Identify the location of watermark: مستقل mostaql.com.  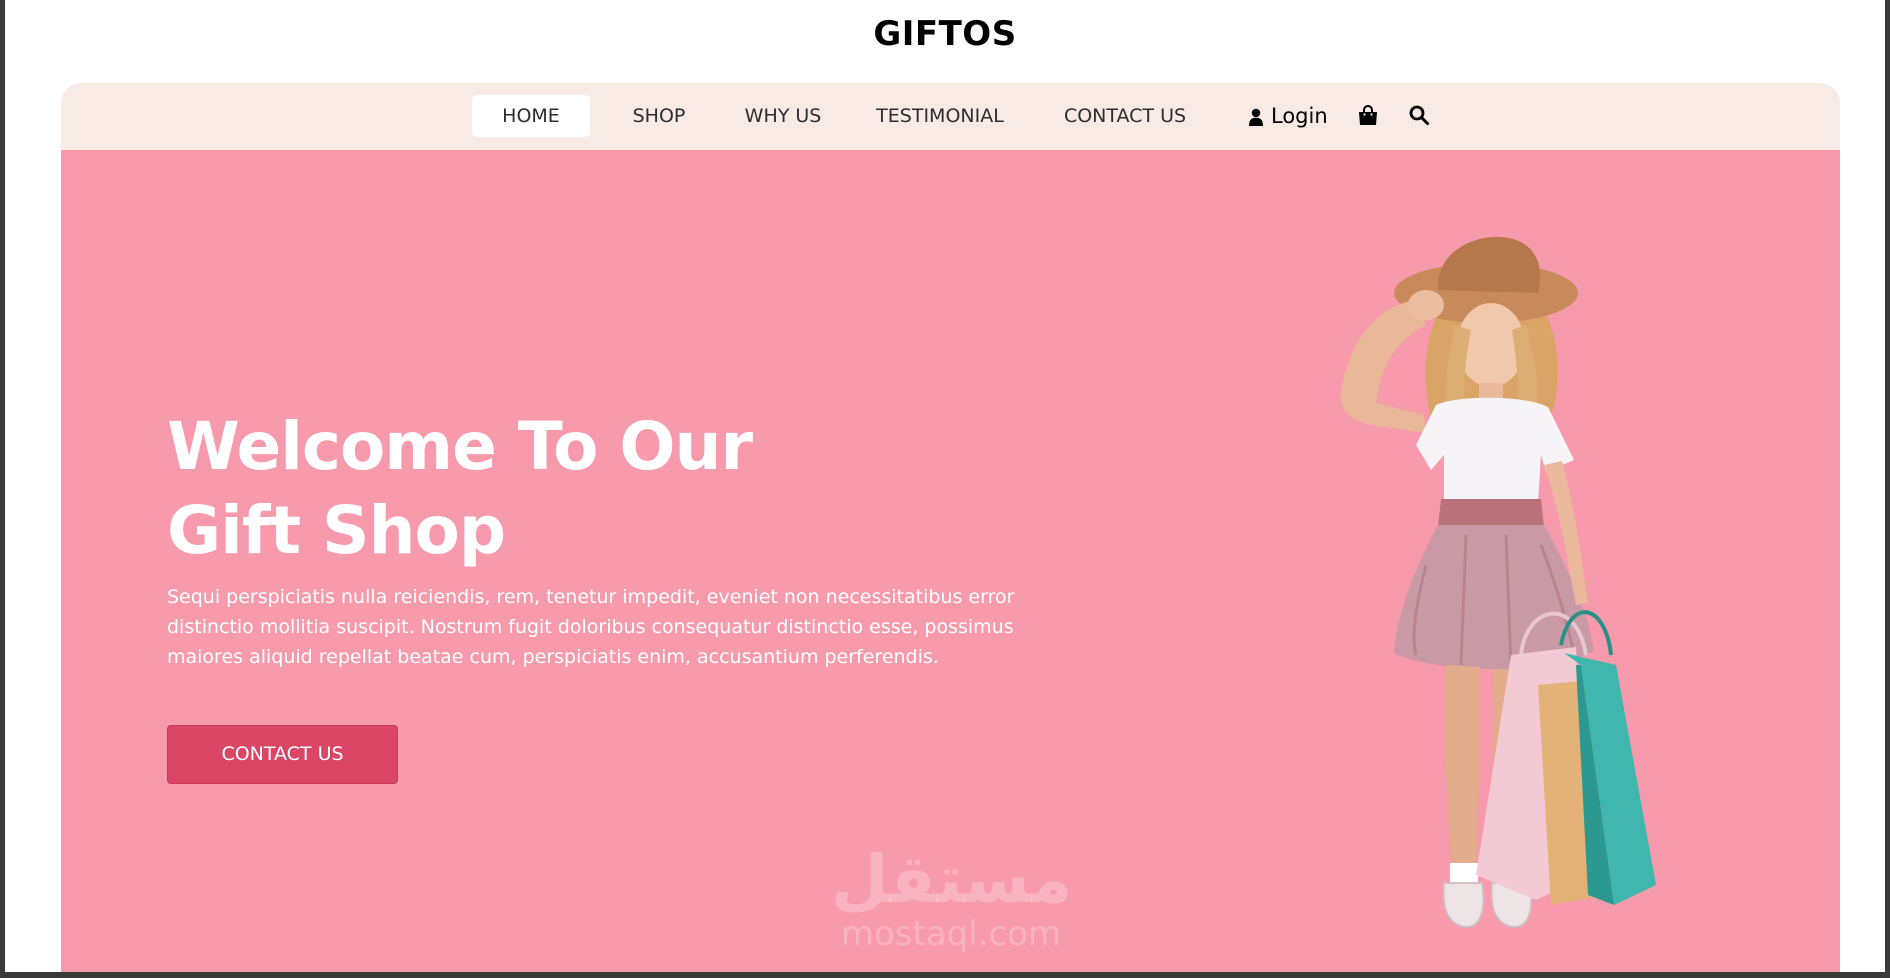
(952, 897).